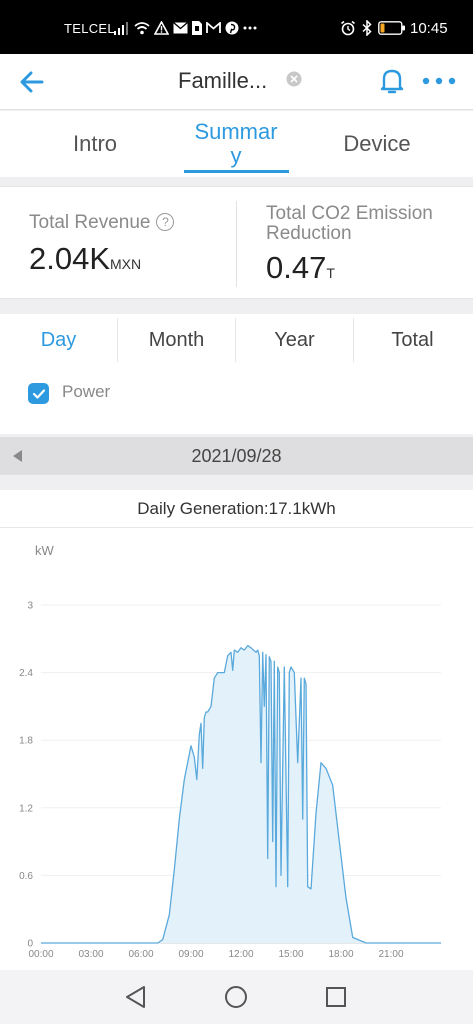 The height and width of the screenshot is (1024, 473). Describe the element at coordinates (392, 28) in the screenshot. I see `battery-icon` at that location.